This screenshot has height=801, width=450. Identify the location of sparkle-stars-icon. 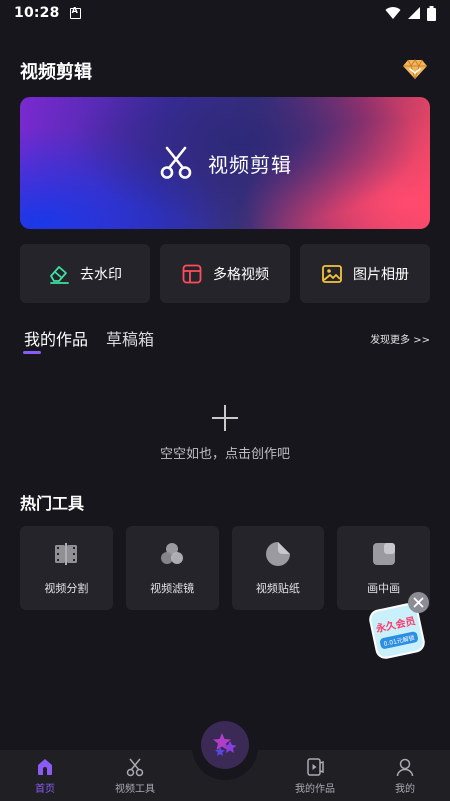
(225, 744).